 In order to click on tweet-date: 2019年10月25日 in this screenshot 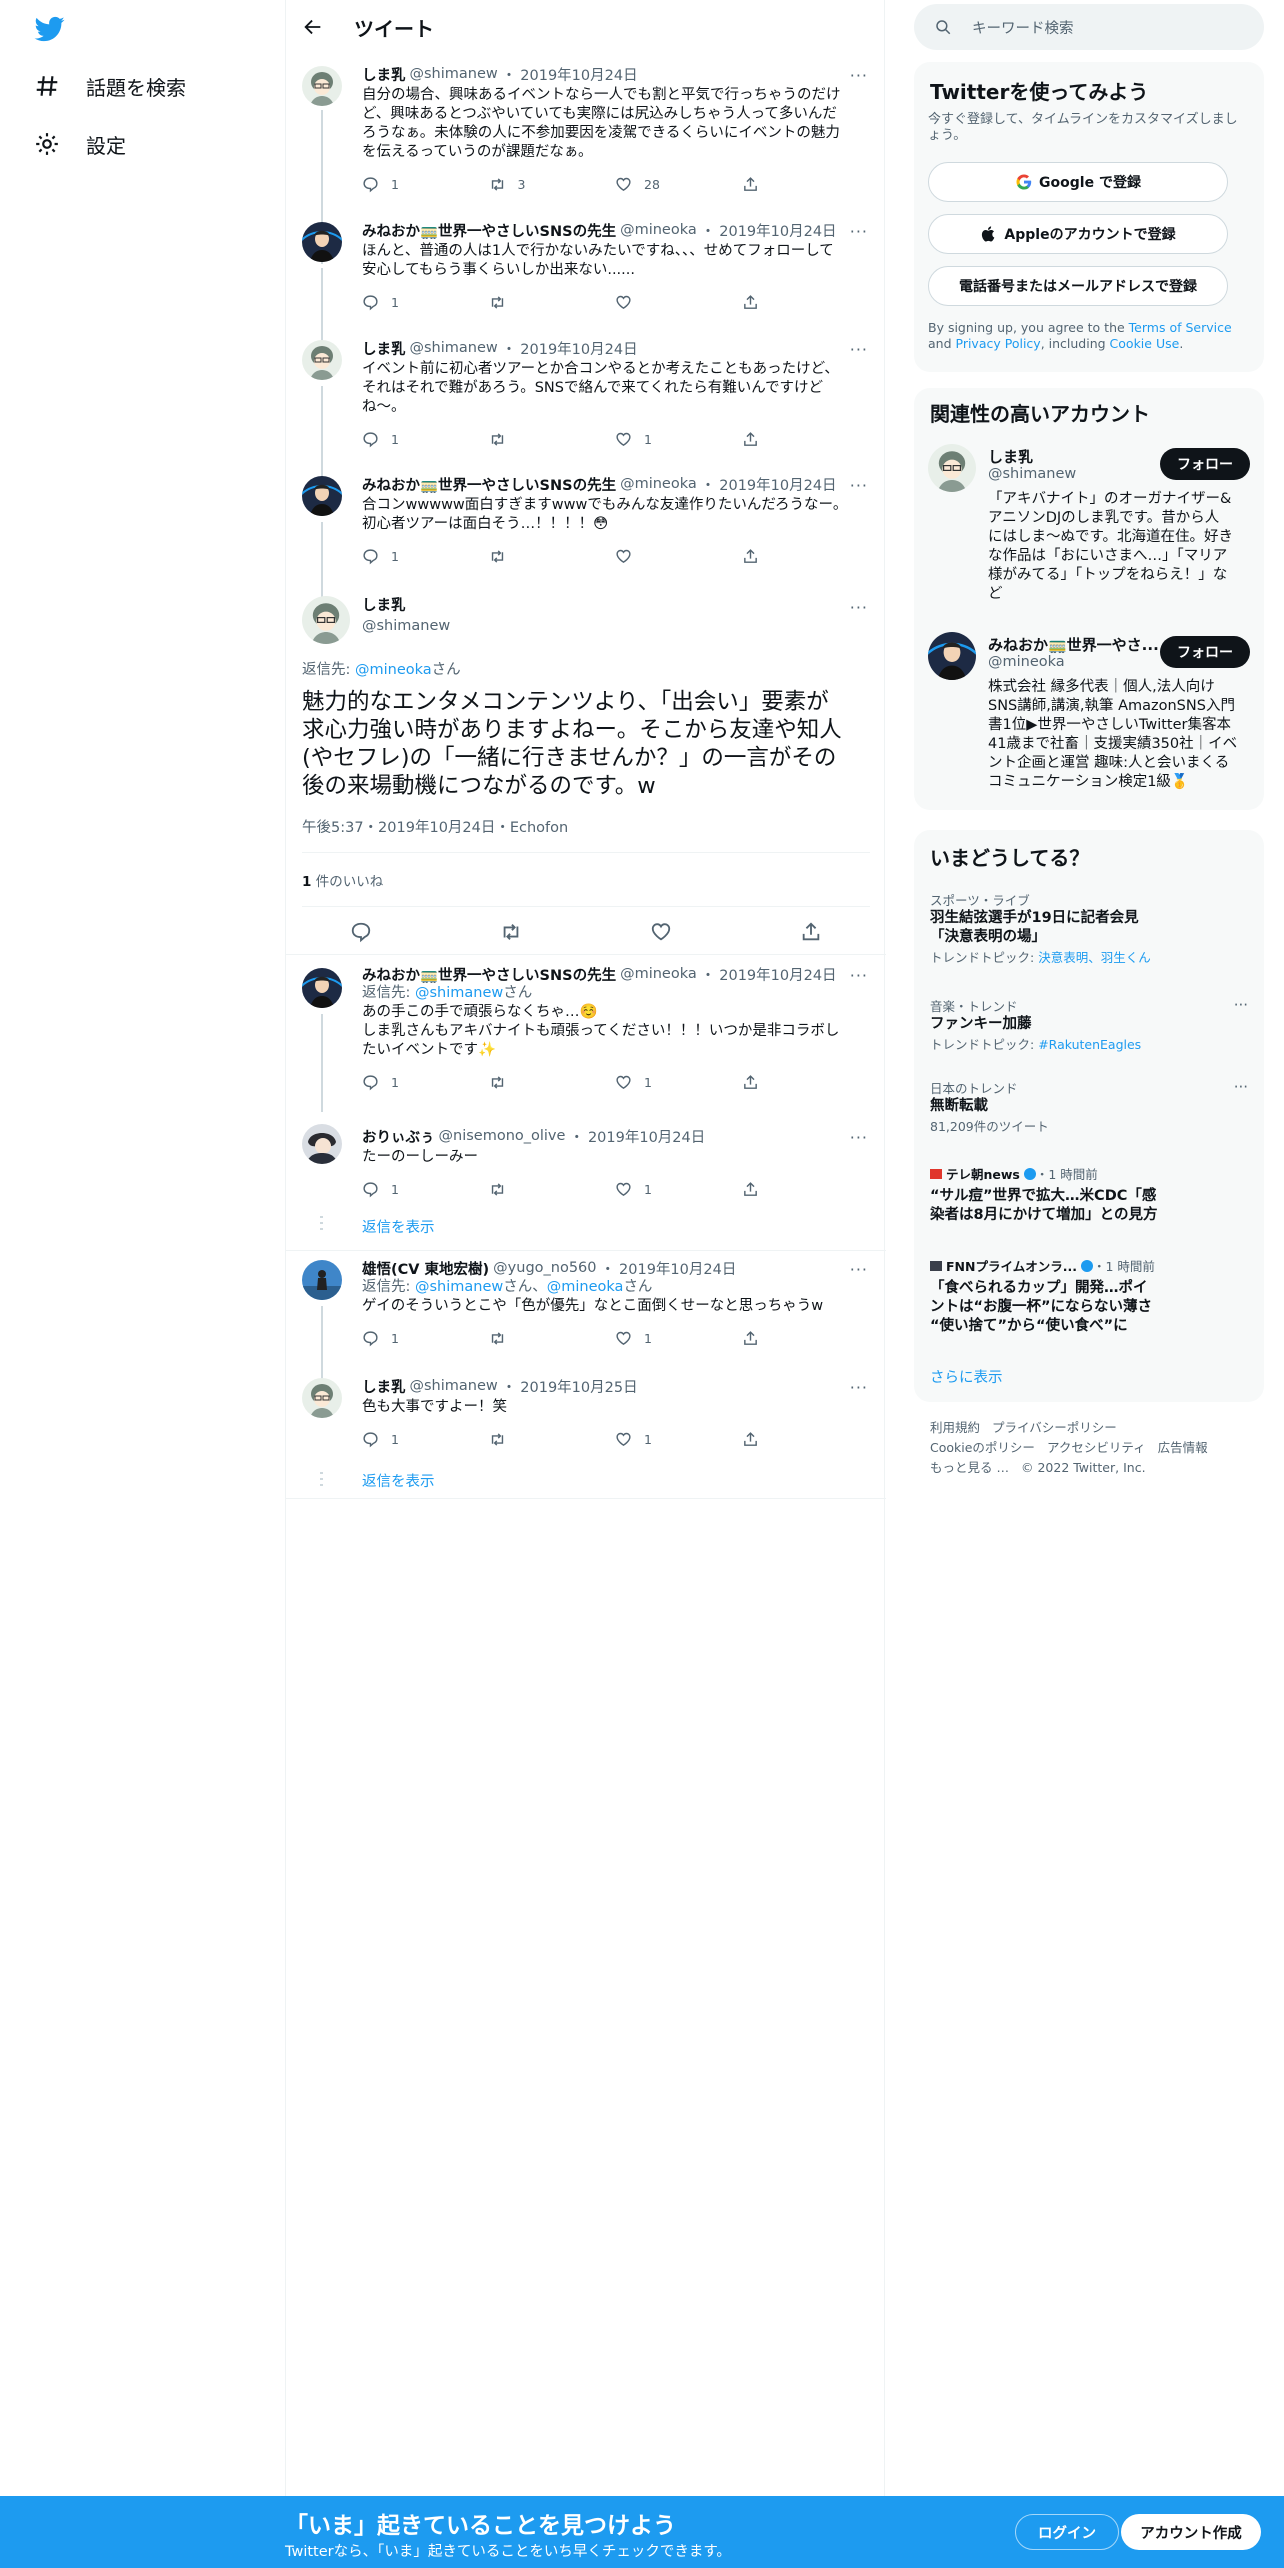, I will do `click(578, 1386)`.